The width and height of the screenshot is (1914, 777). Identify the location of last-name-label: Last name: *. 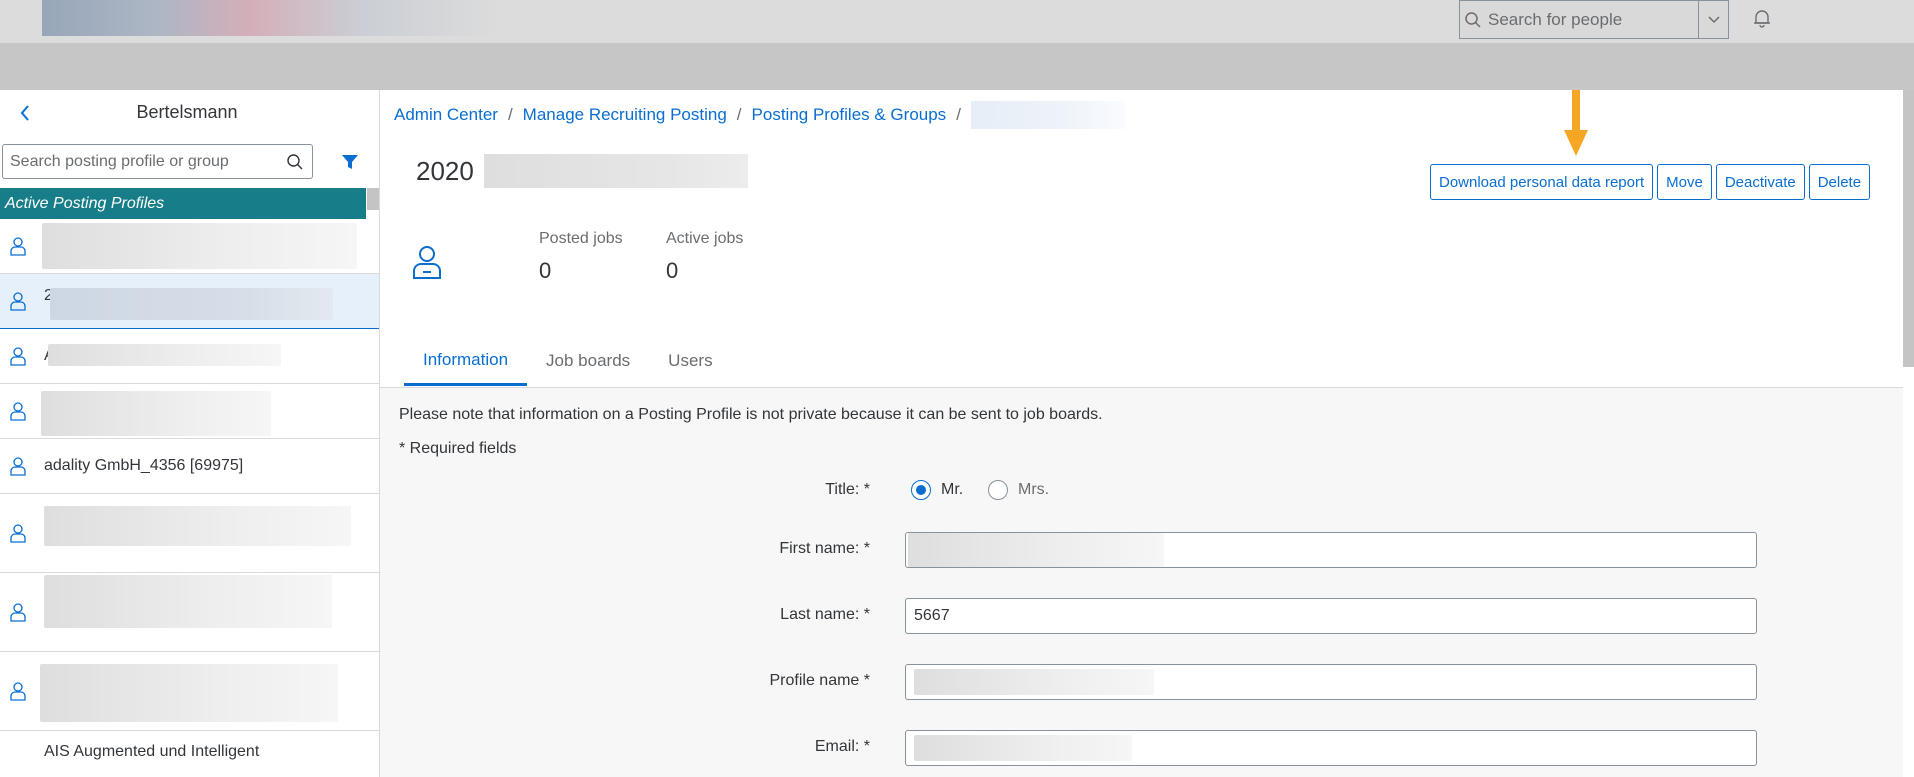
(825, 614).